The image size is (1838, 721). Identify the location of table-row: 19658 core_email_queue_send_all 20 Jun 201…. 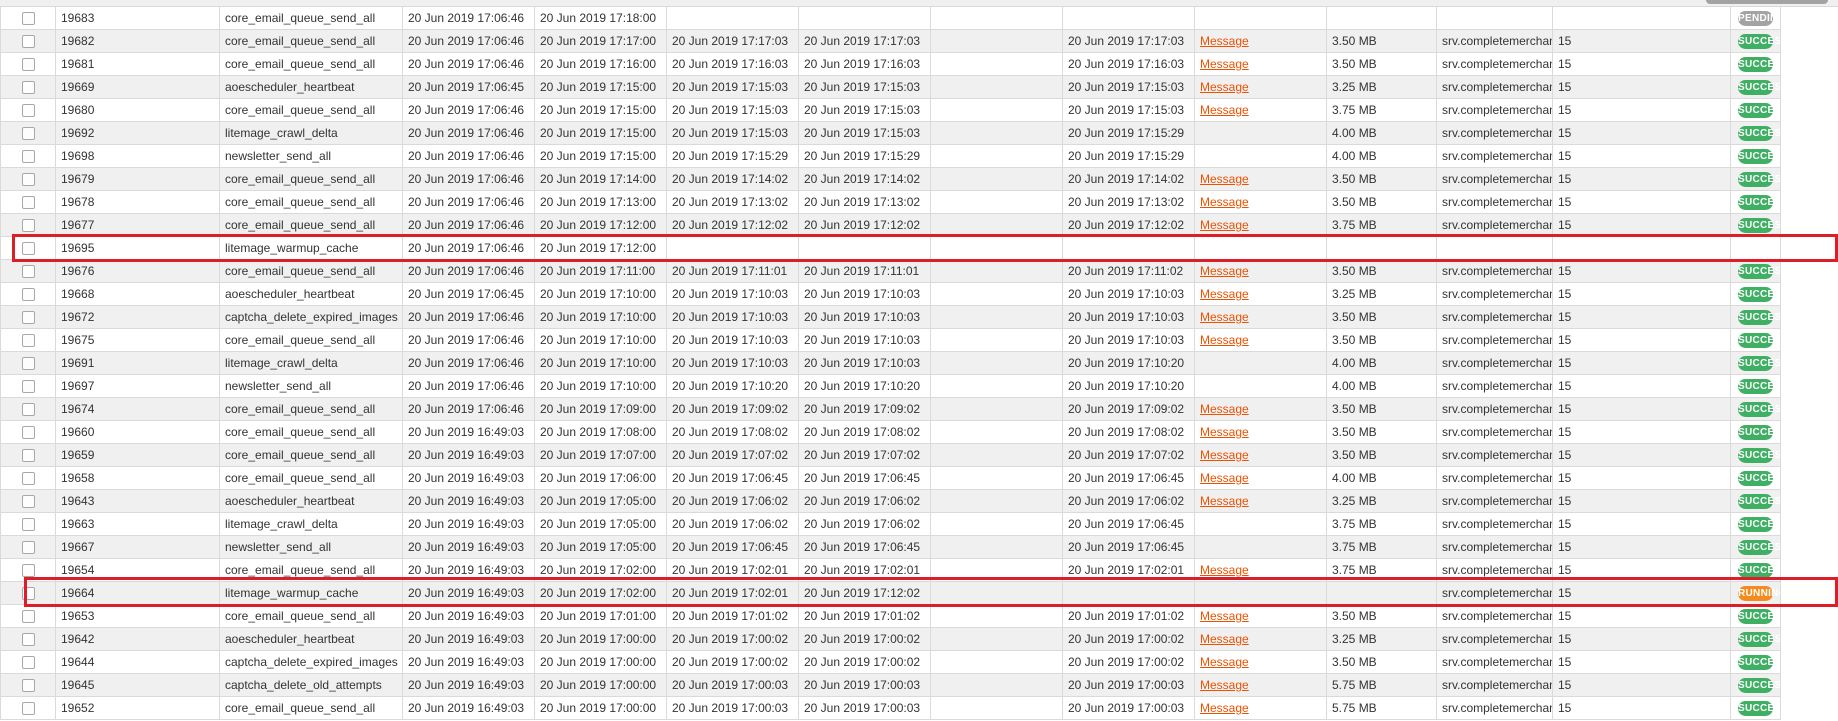
(919, 478).